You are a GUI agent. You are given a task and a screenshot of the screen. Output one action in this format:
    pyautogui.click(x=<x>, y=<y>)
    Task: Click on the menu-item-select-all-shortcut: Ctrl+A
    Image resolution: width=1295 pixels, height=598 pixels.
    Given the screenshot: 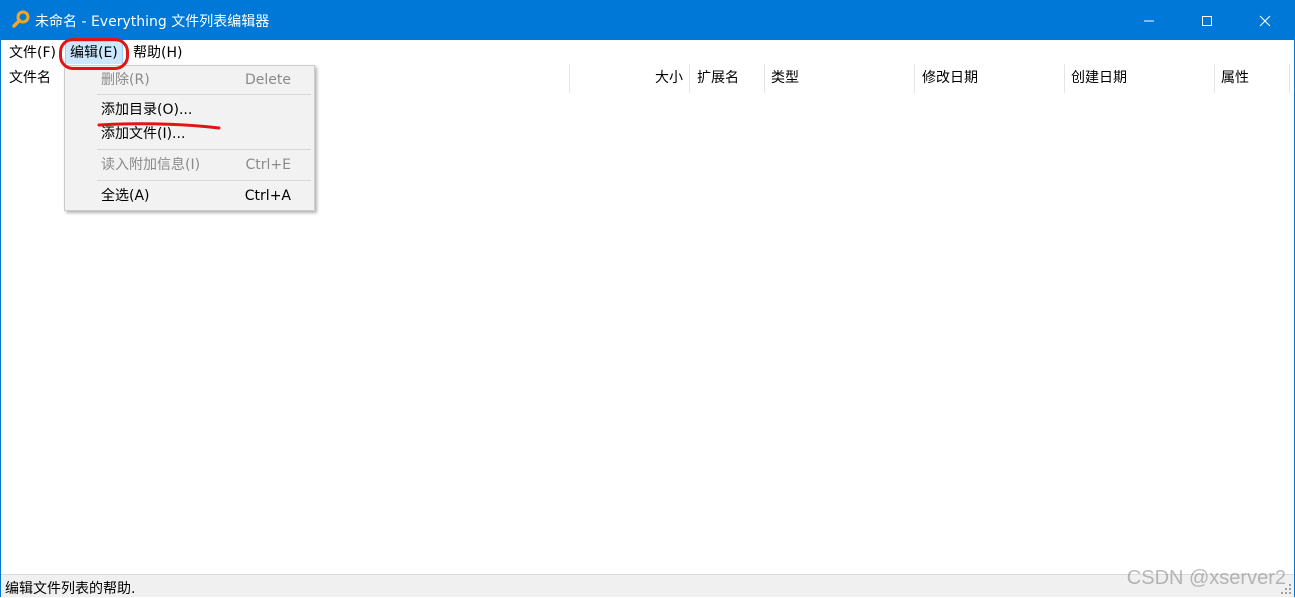 What is the action you would take?
    pyautogui.click(x=267, y=196)
    